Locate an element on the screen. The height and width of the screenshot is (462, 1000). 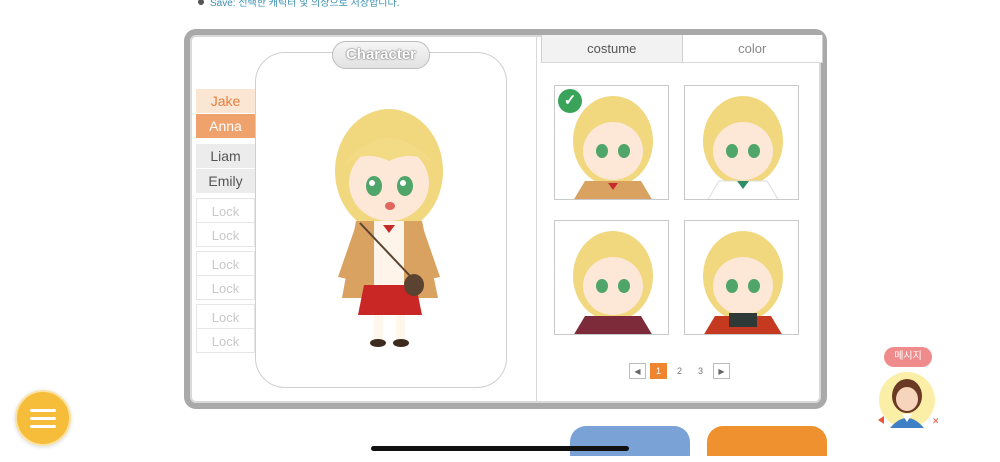
orange-action-button is located at coordinates (767, 441).